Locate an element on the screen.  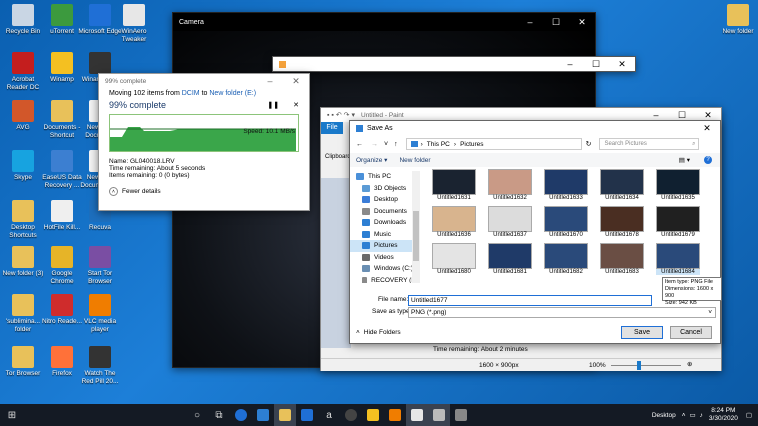
new-folder-button: New folder is located at coordinates (414, 160).